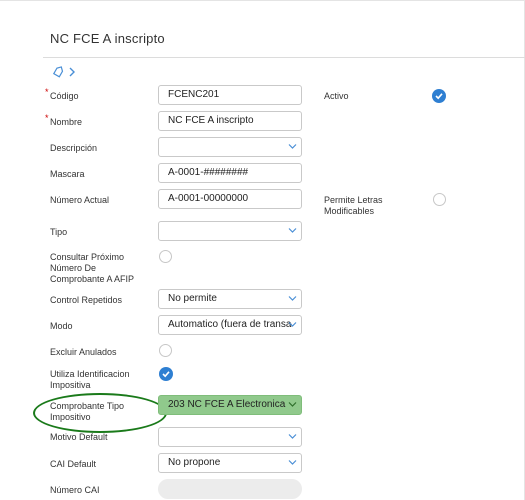 The image size is (525, 500). I want to click on numero-actual-label: Número Actual, so click(80, 200).